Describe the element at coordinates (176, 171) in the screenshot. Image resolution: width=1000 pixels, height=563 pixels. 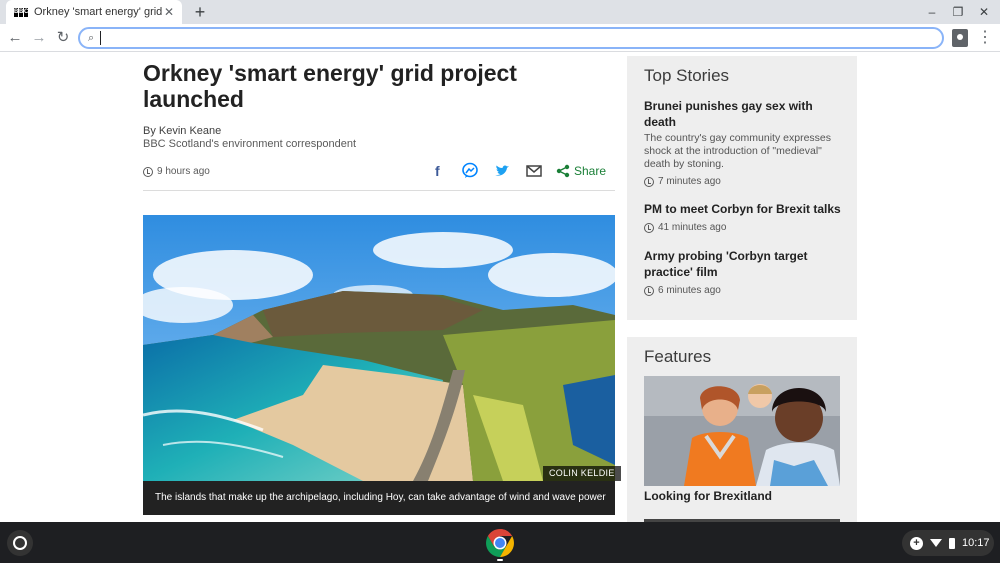
I see `article-timestamp: 9 hours ago` at that location.